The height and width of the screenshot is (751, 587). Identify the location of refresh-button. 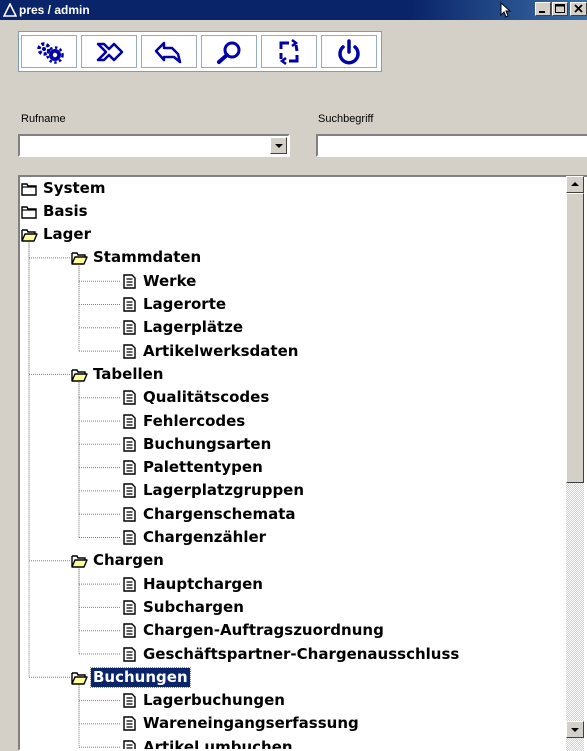
(289, 51).